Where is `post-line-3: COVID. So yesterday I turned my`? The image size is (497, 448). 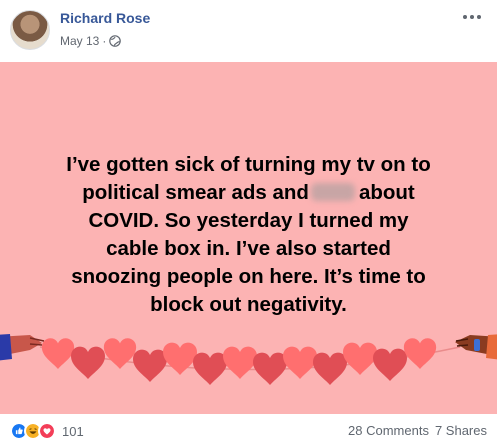
post-line-3: COVID. So yesterday I turned my is located at coordinates (248, 220).